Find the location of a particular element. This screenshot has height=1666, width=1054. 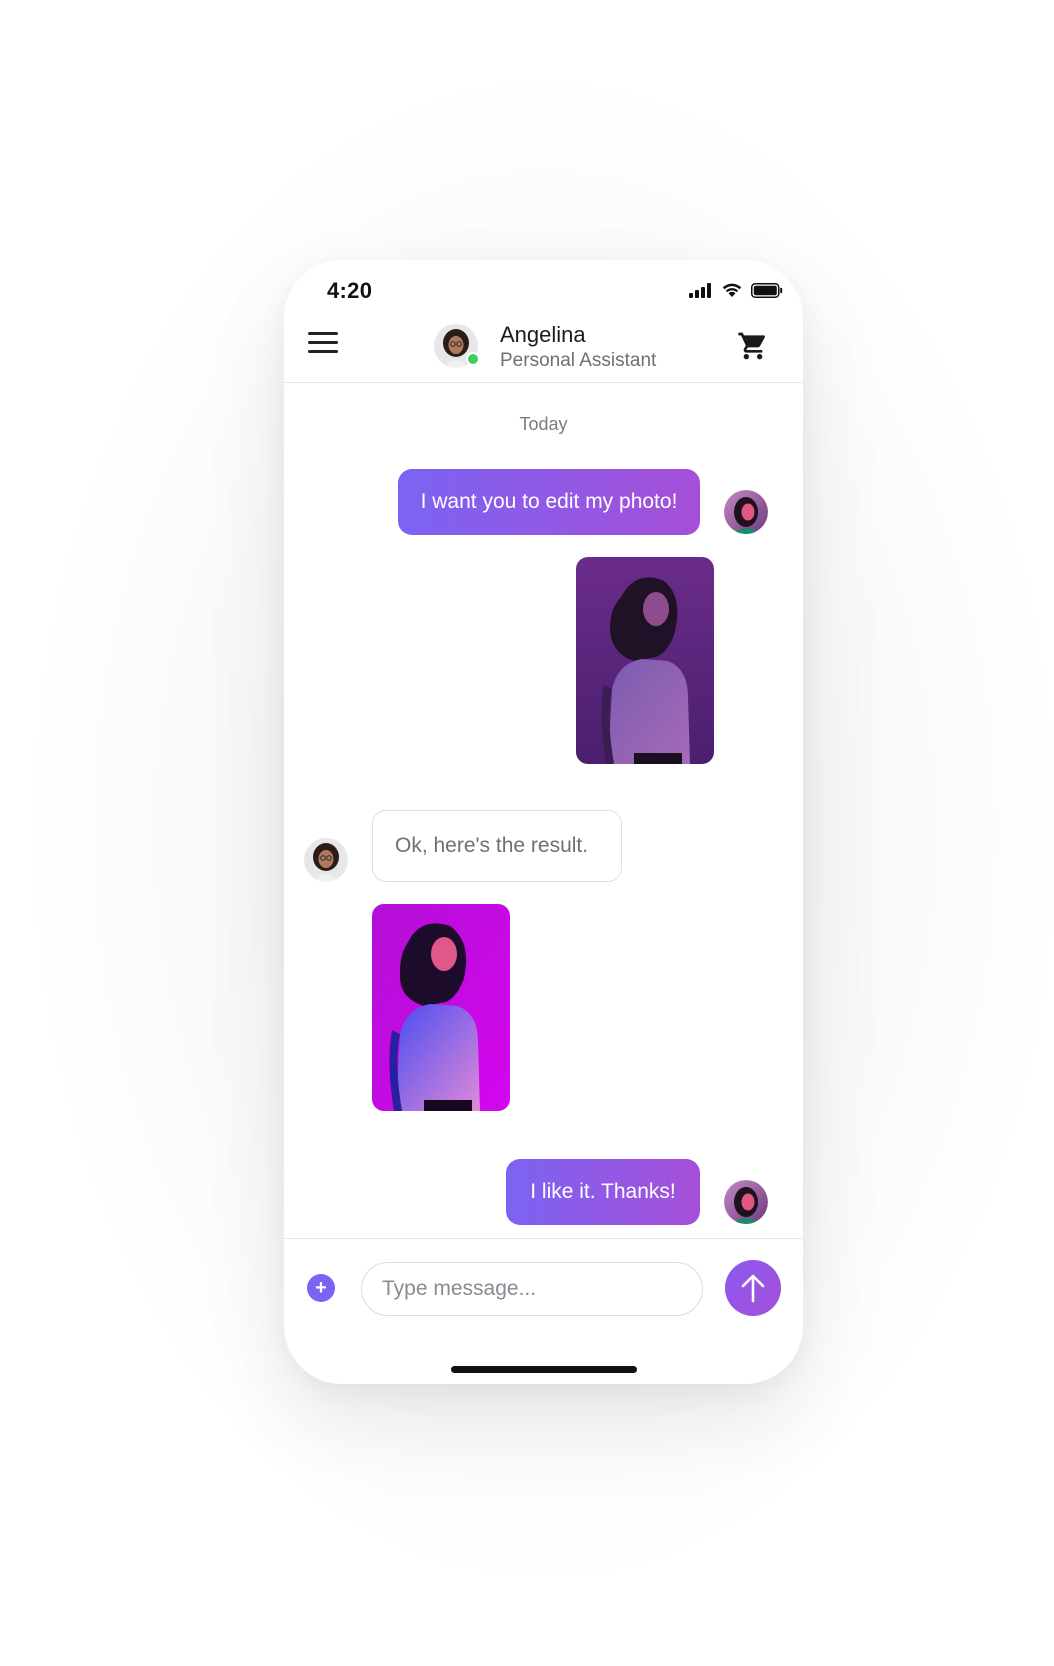

date-separator: Today is located at coordinates (543, 424).